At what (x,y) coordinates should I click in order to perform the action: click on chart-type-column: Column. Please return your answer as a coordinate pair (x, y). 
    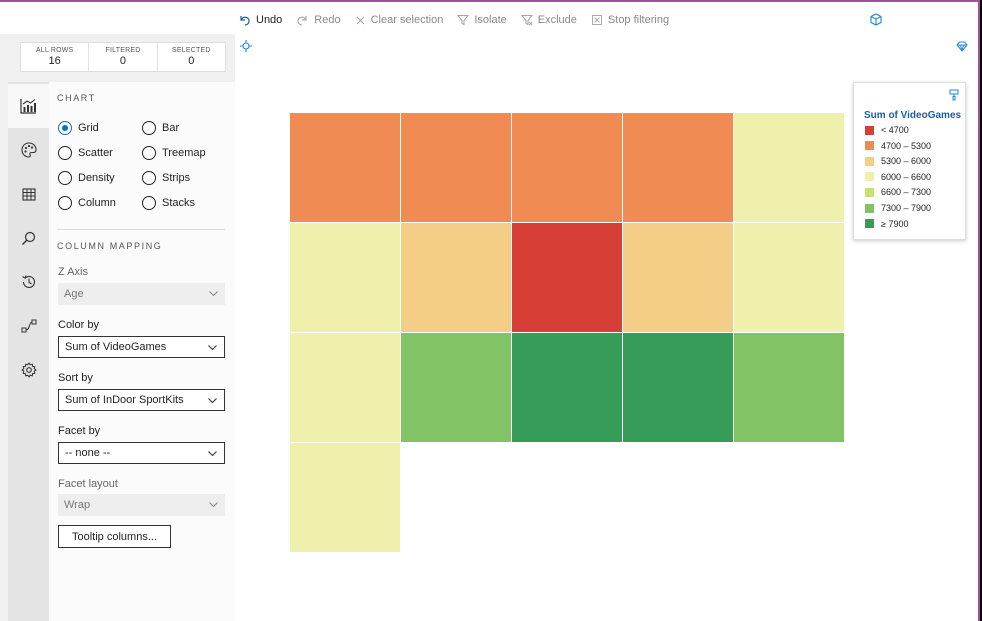
    Looking at the image, I should click on (87, 203).